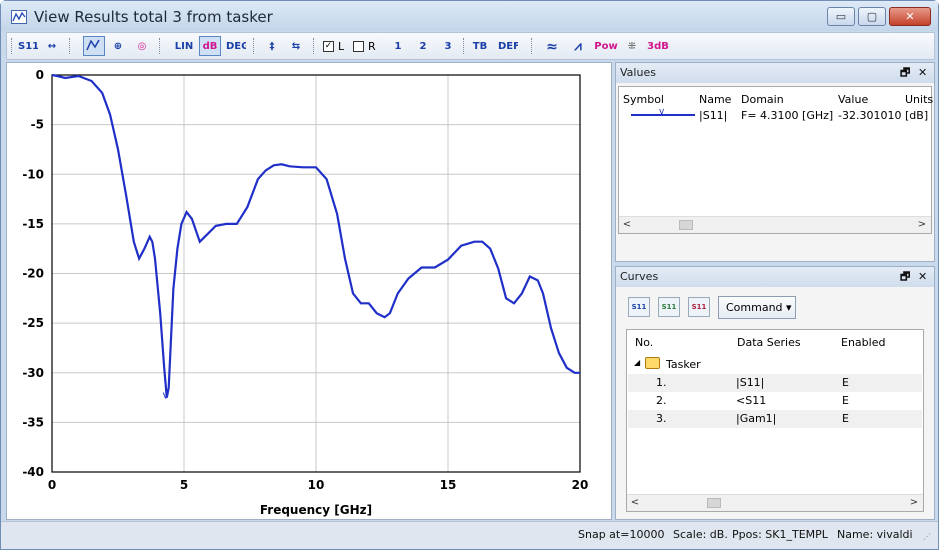 Image resolution: width=939 pixels, height=550 pixels. What do you see at coordinates (19, 17) in the screenshot?
I see `app-icon` at bounding box center [19, 17].